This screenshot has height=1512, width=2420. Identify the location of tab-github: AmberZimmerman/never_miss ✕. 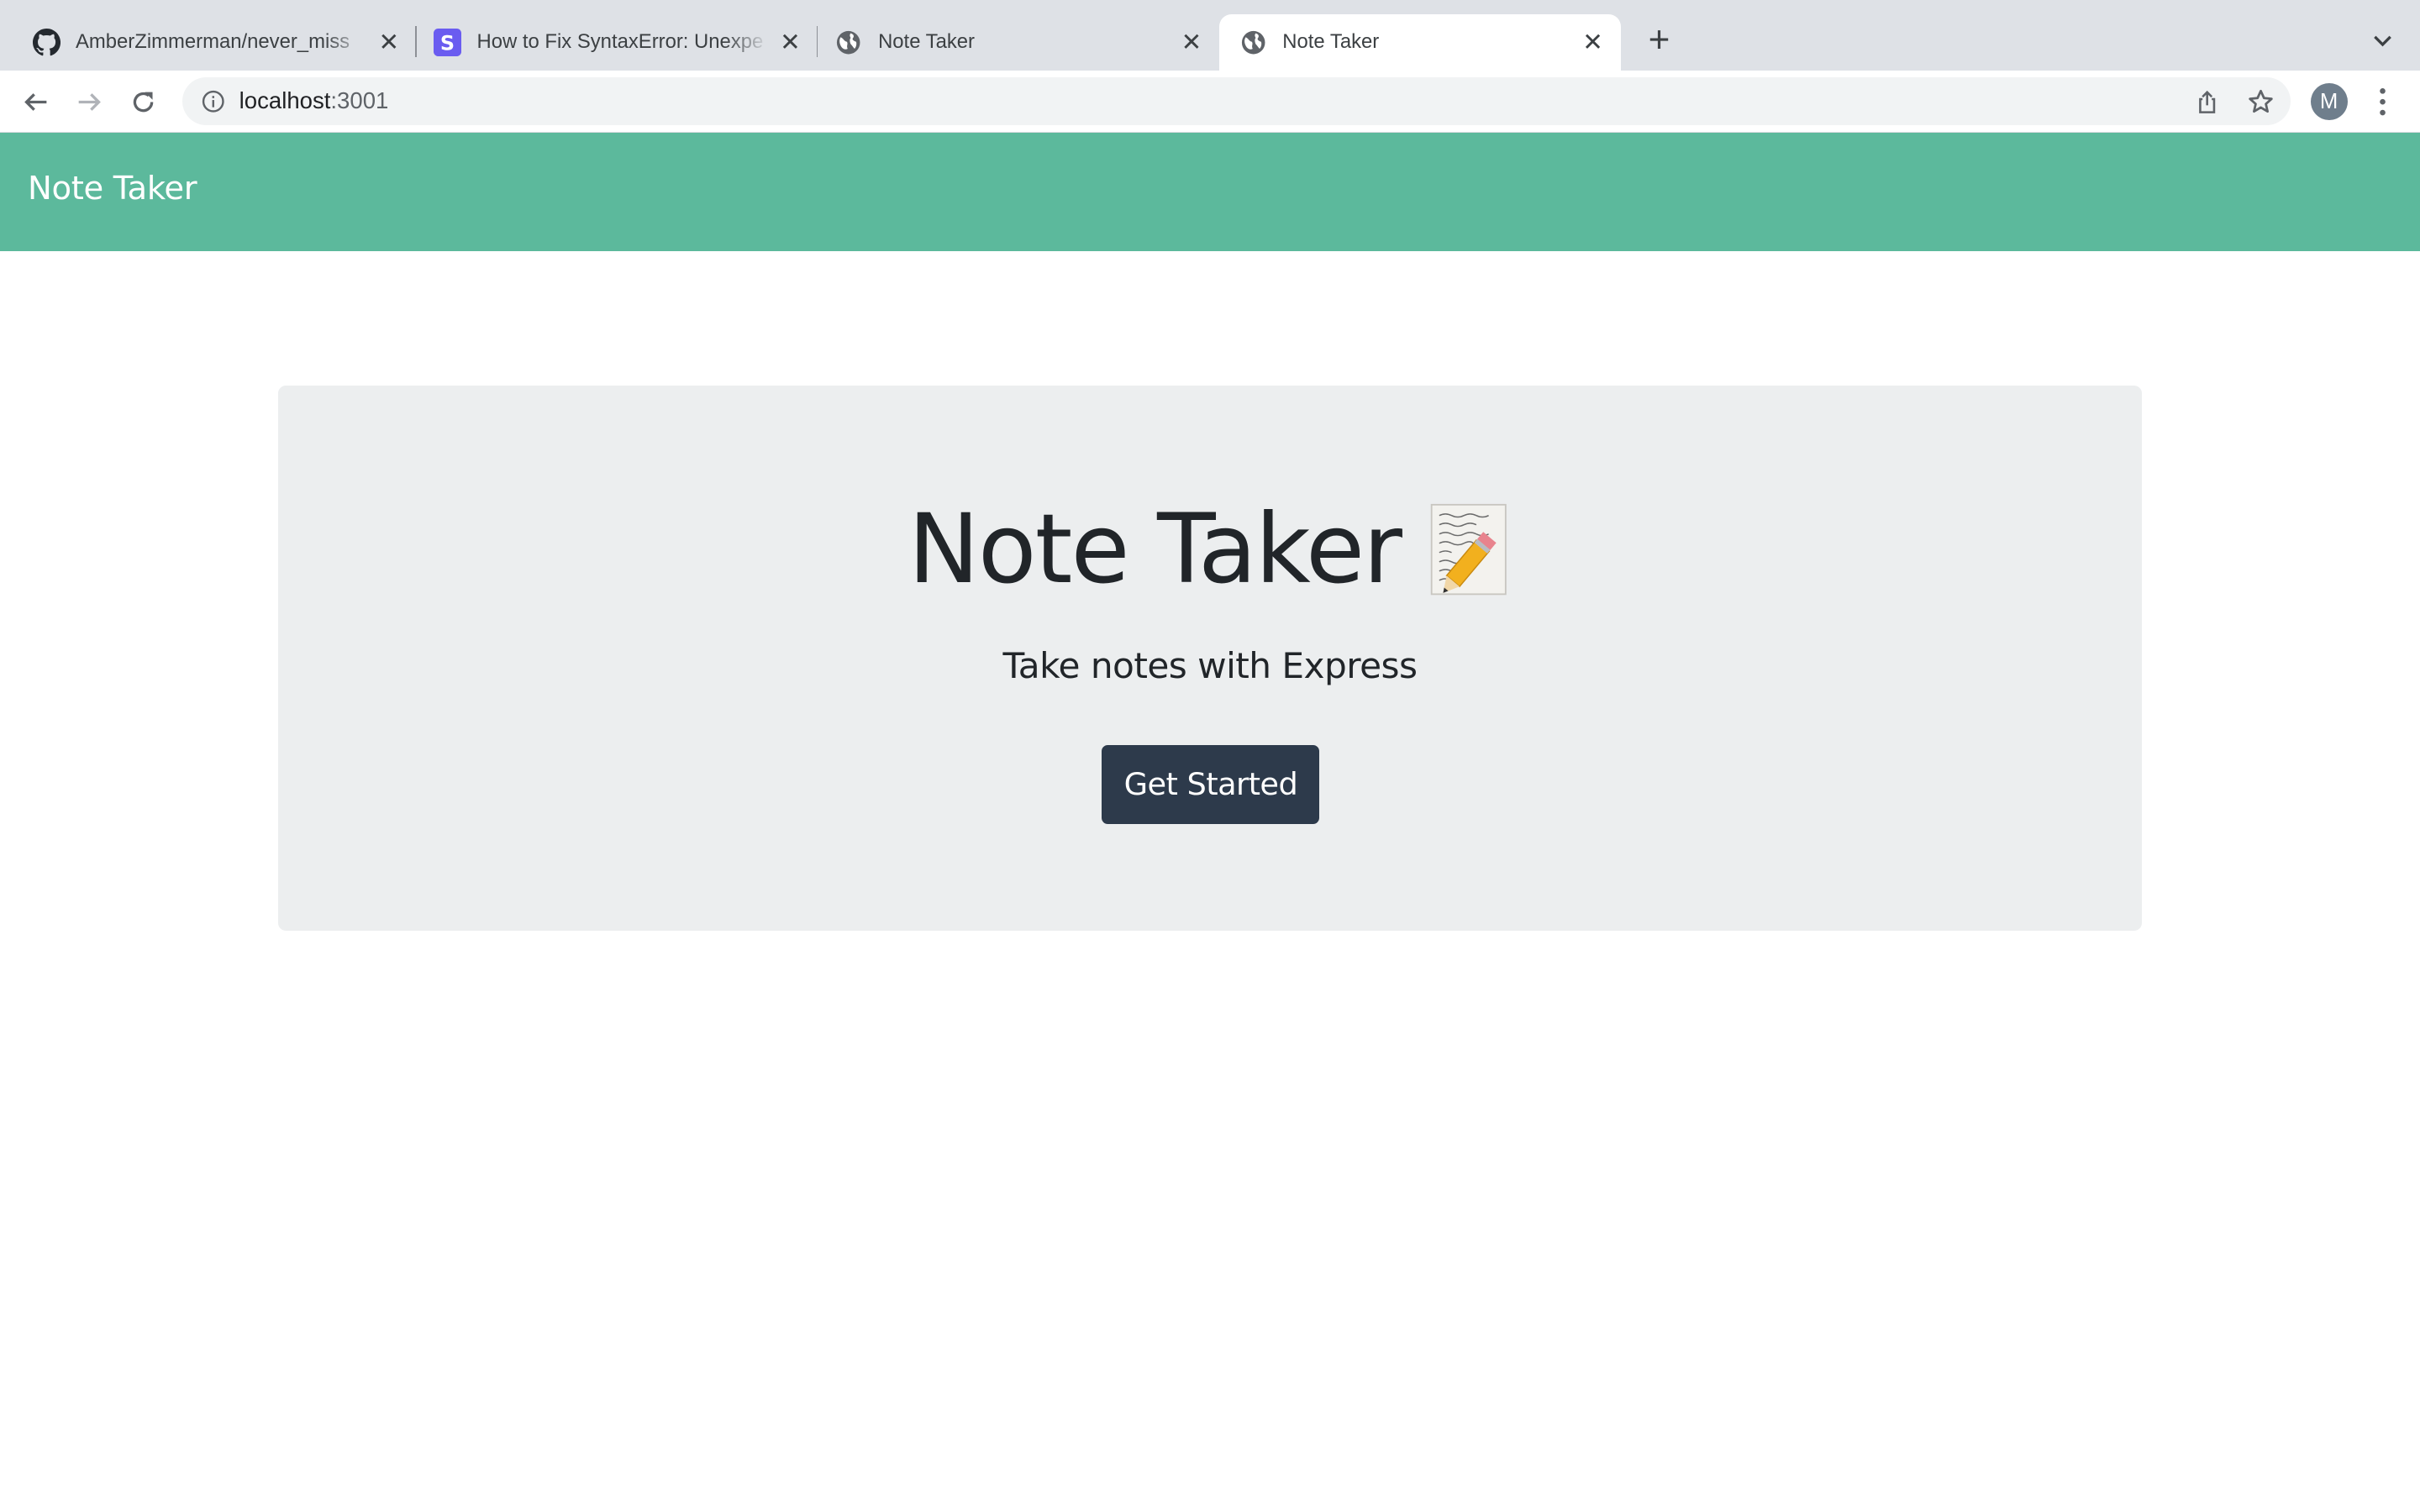
(208, 42).